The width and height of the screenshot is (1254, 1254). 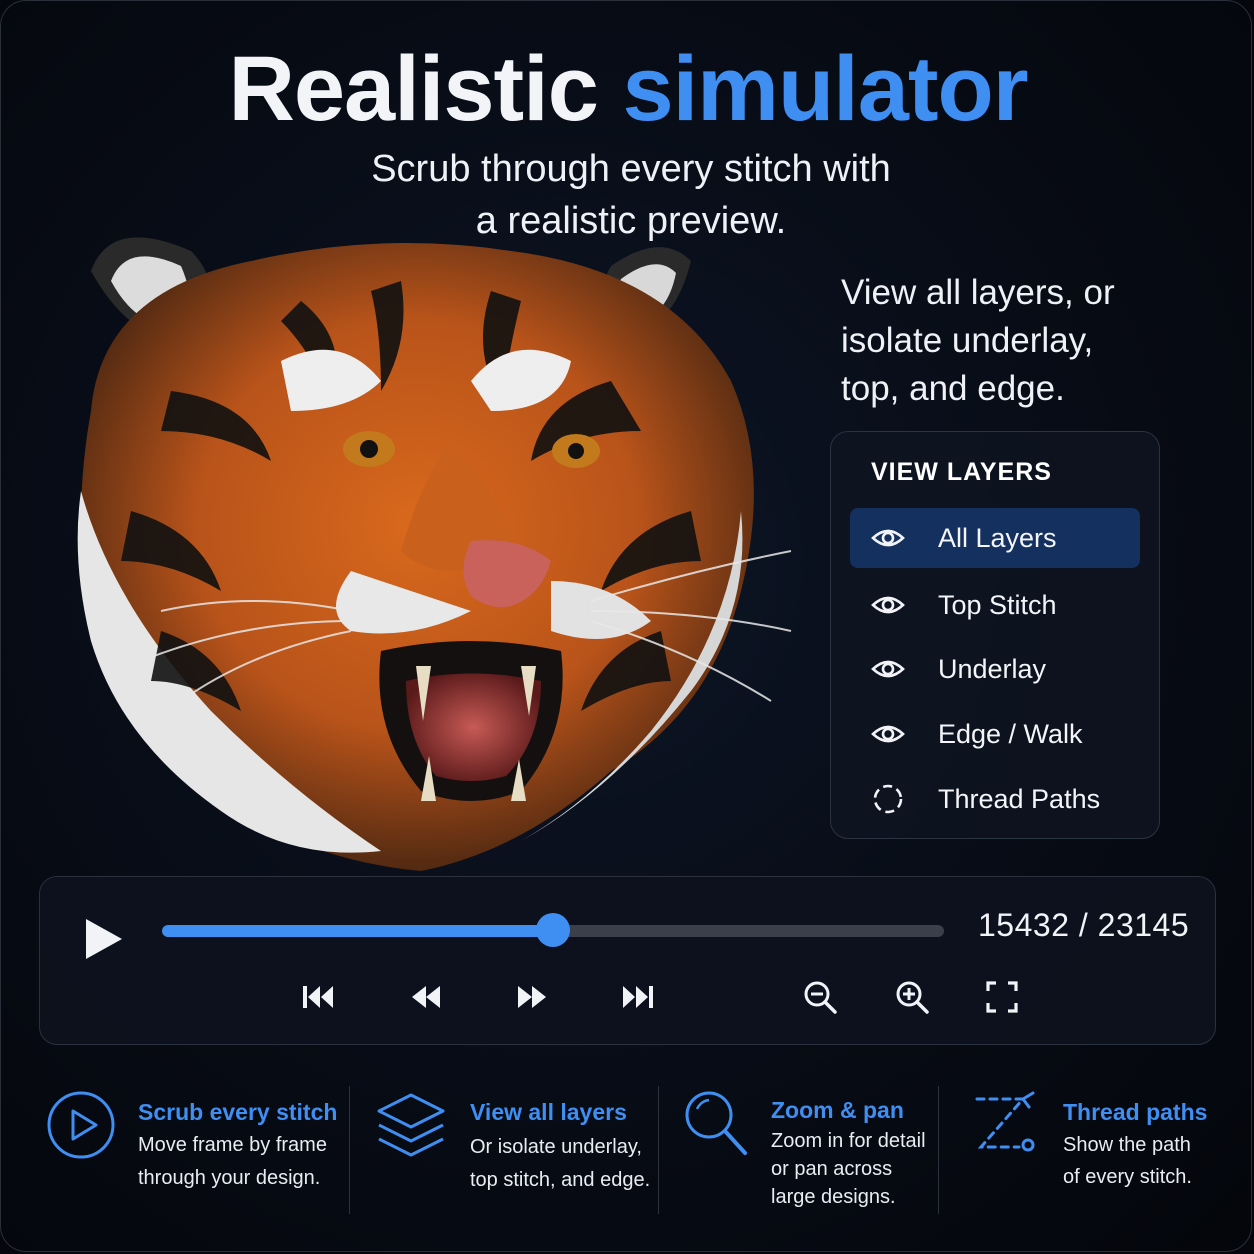 I want to click on scrubber-handle, so click(x=553, y=930).